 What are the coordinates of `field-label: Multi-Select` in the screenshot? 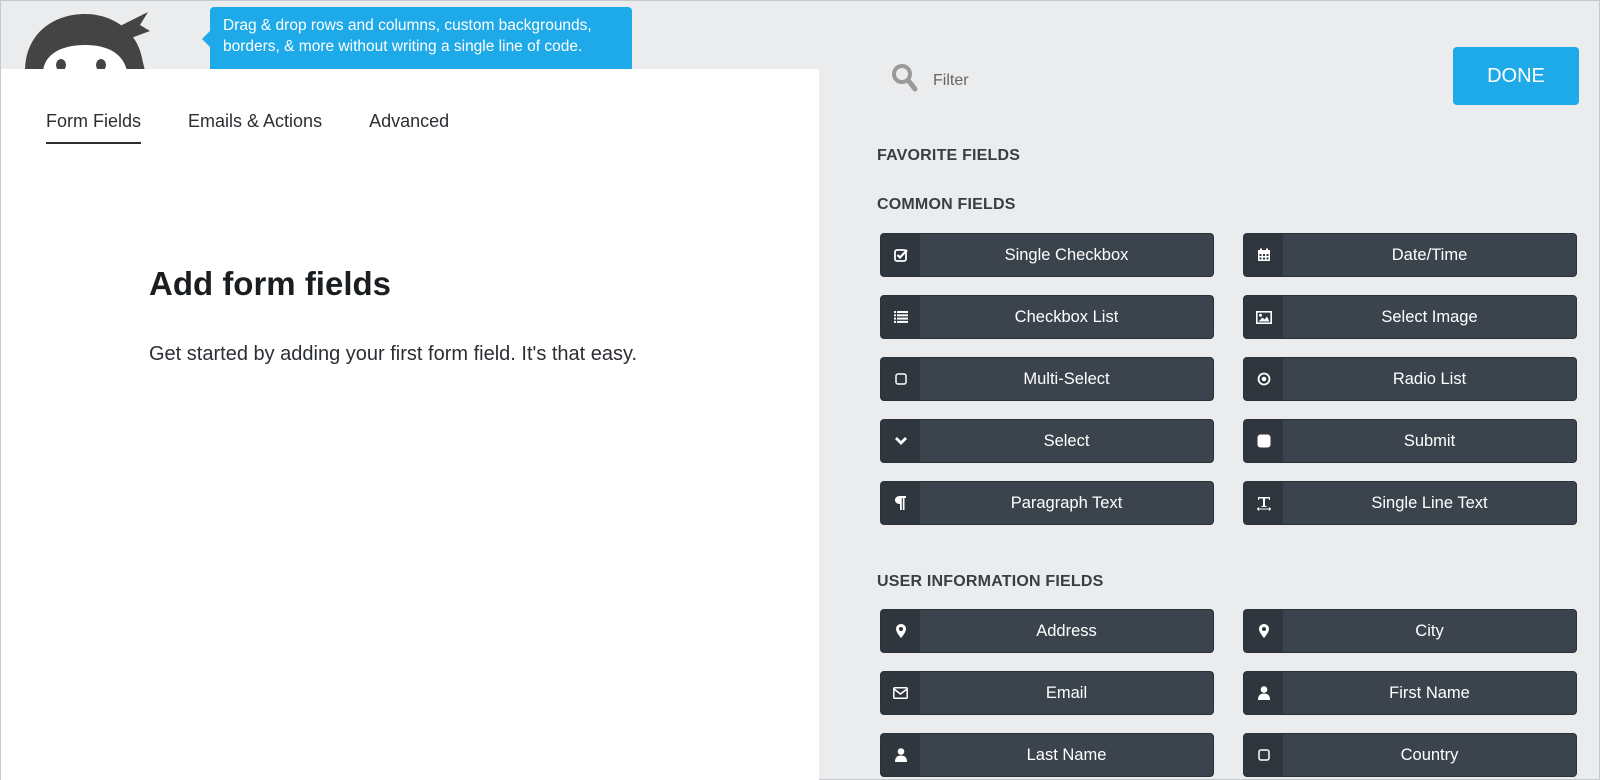 It's located at (1066, 378).